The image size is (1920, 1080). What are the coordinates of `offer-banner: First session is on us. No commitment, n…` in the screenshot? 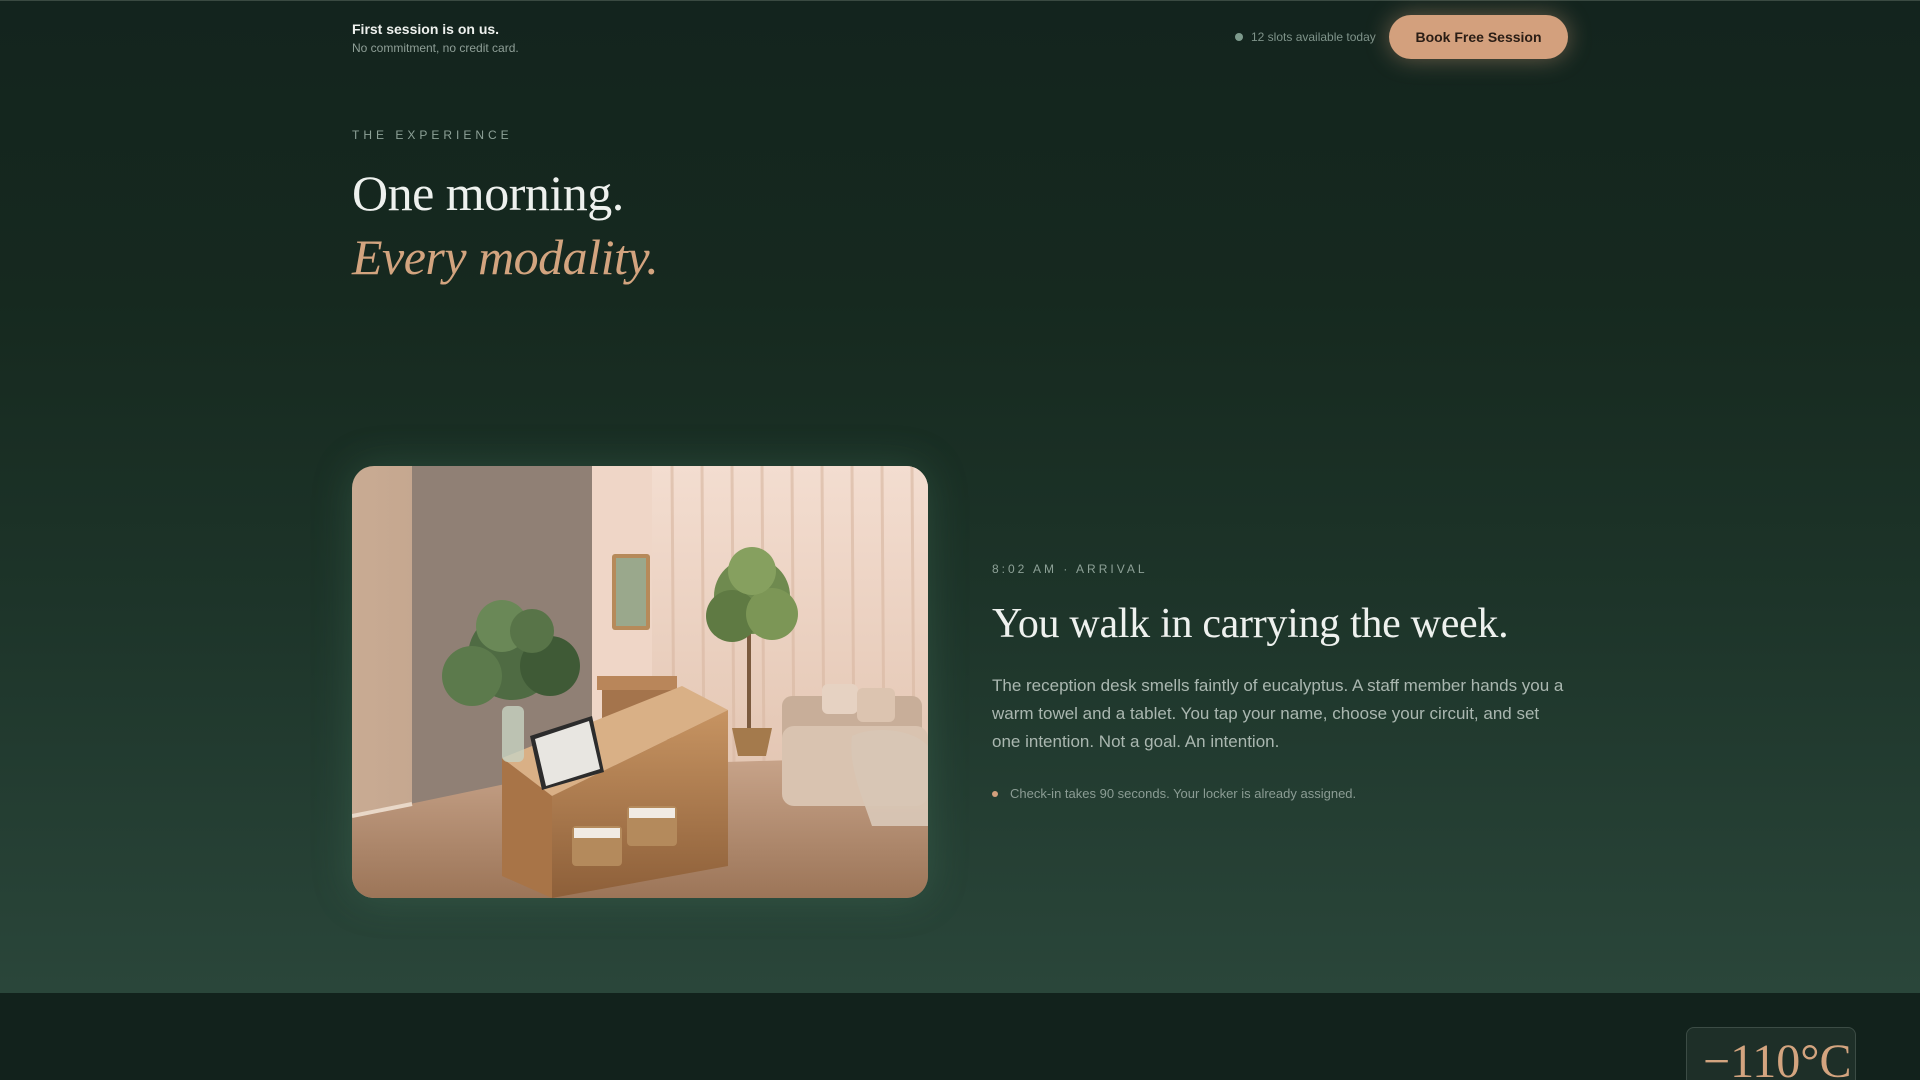 It's located at (435, 38).